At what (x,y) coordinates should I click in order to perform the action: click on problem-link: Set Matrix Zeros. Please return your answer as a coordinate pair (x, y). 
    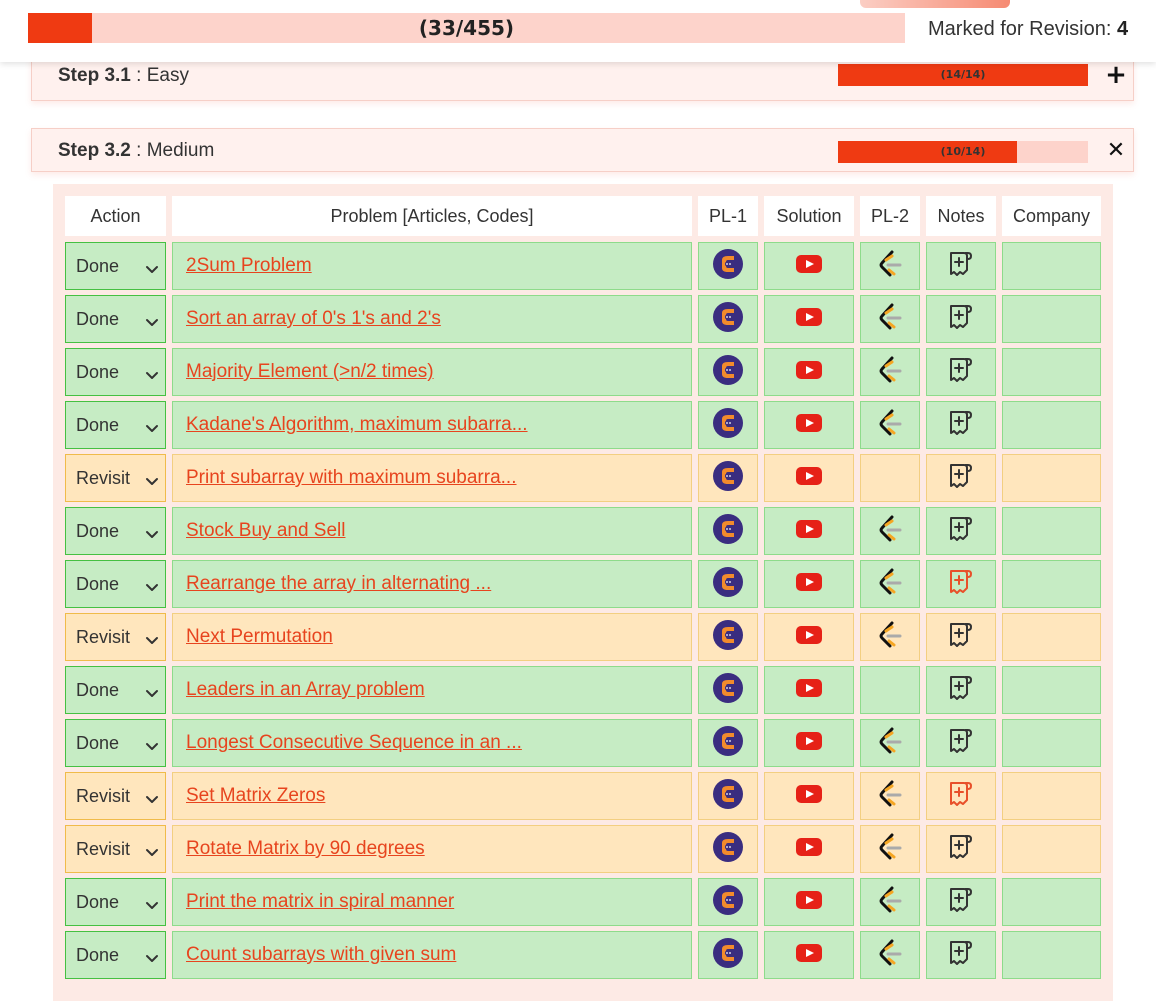
    Looking at the image, I should click on (255, 796).